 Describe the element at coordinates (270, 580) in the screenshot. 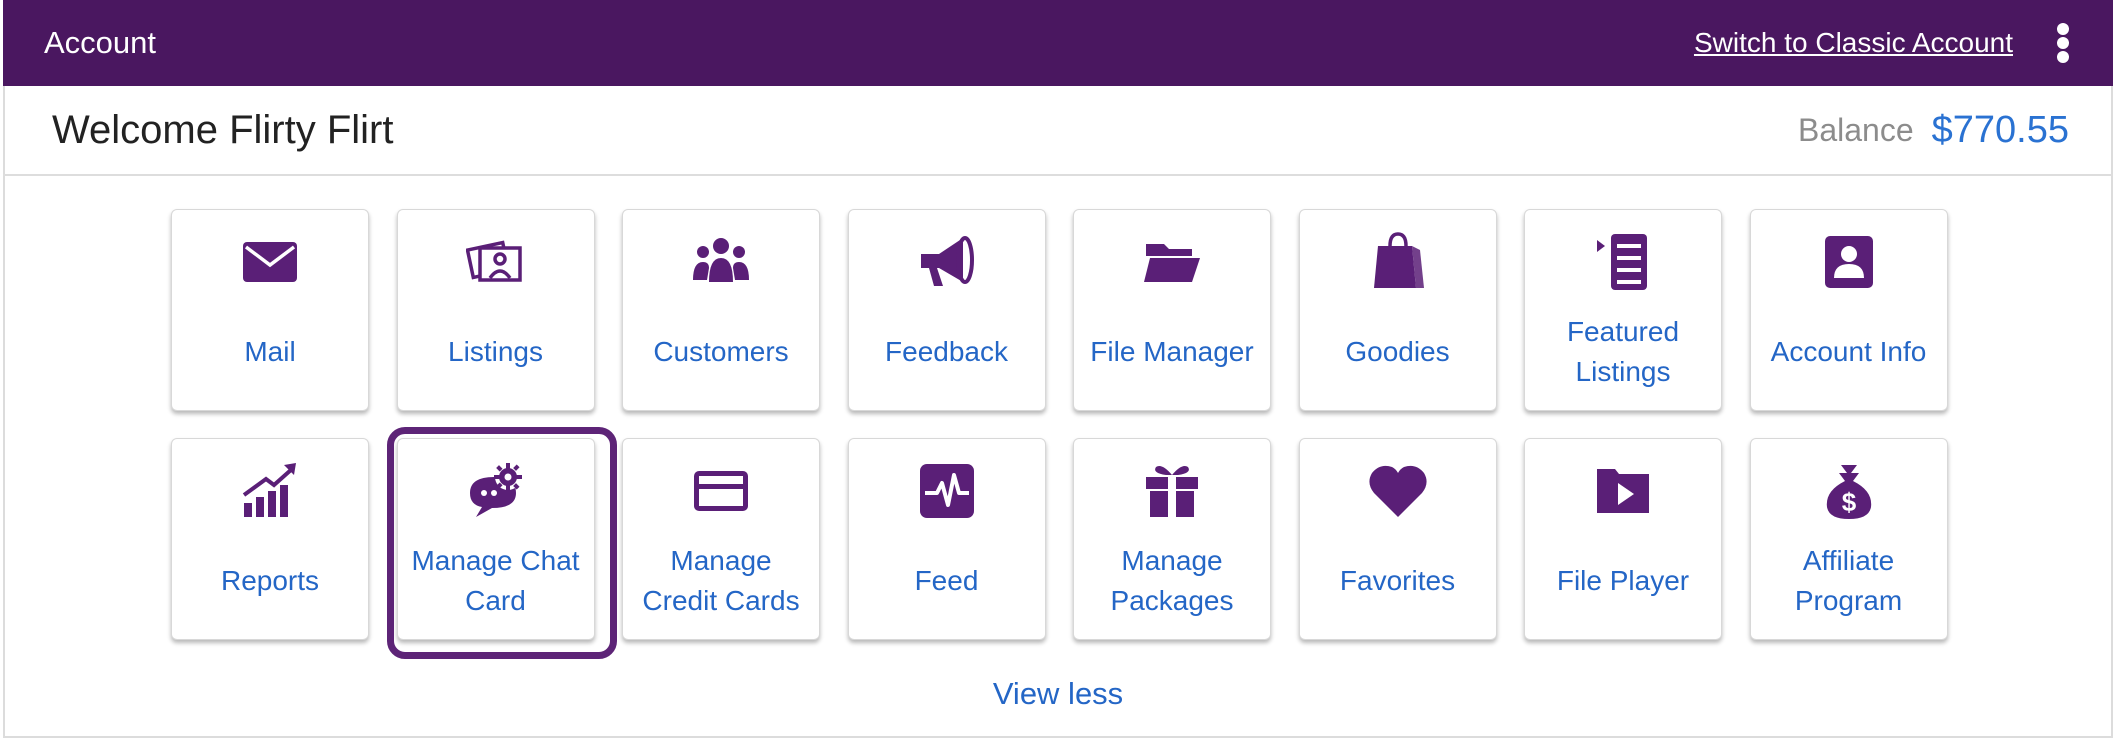

I see `tile-label: Reports` at that location.